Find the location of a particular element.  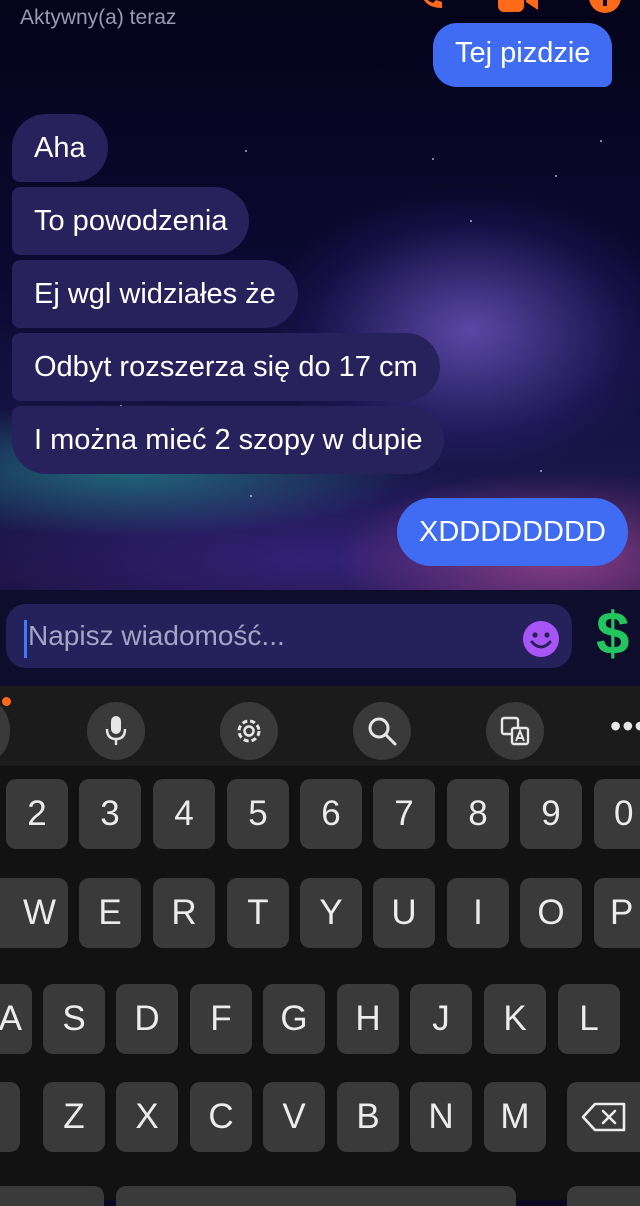

message-incoming: Aha is located at coordinates (60, 148).